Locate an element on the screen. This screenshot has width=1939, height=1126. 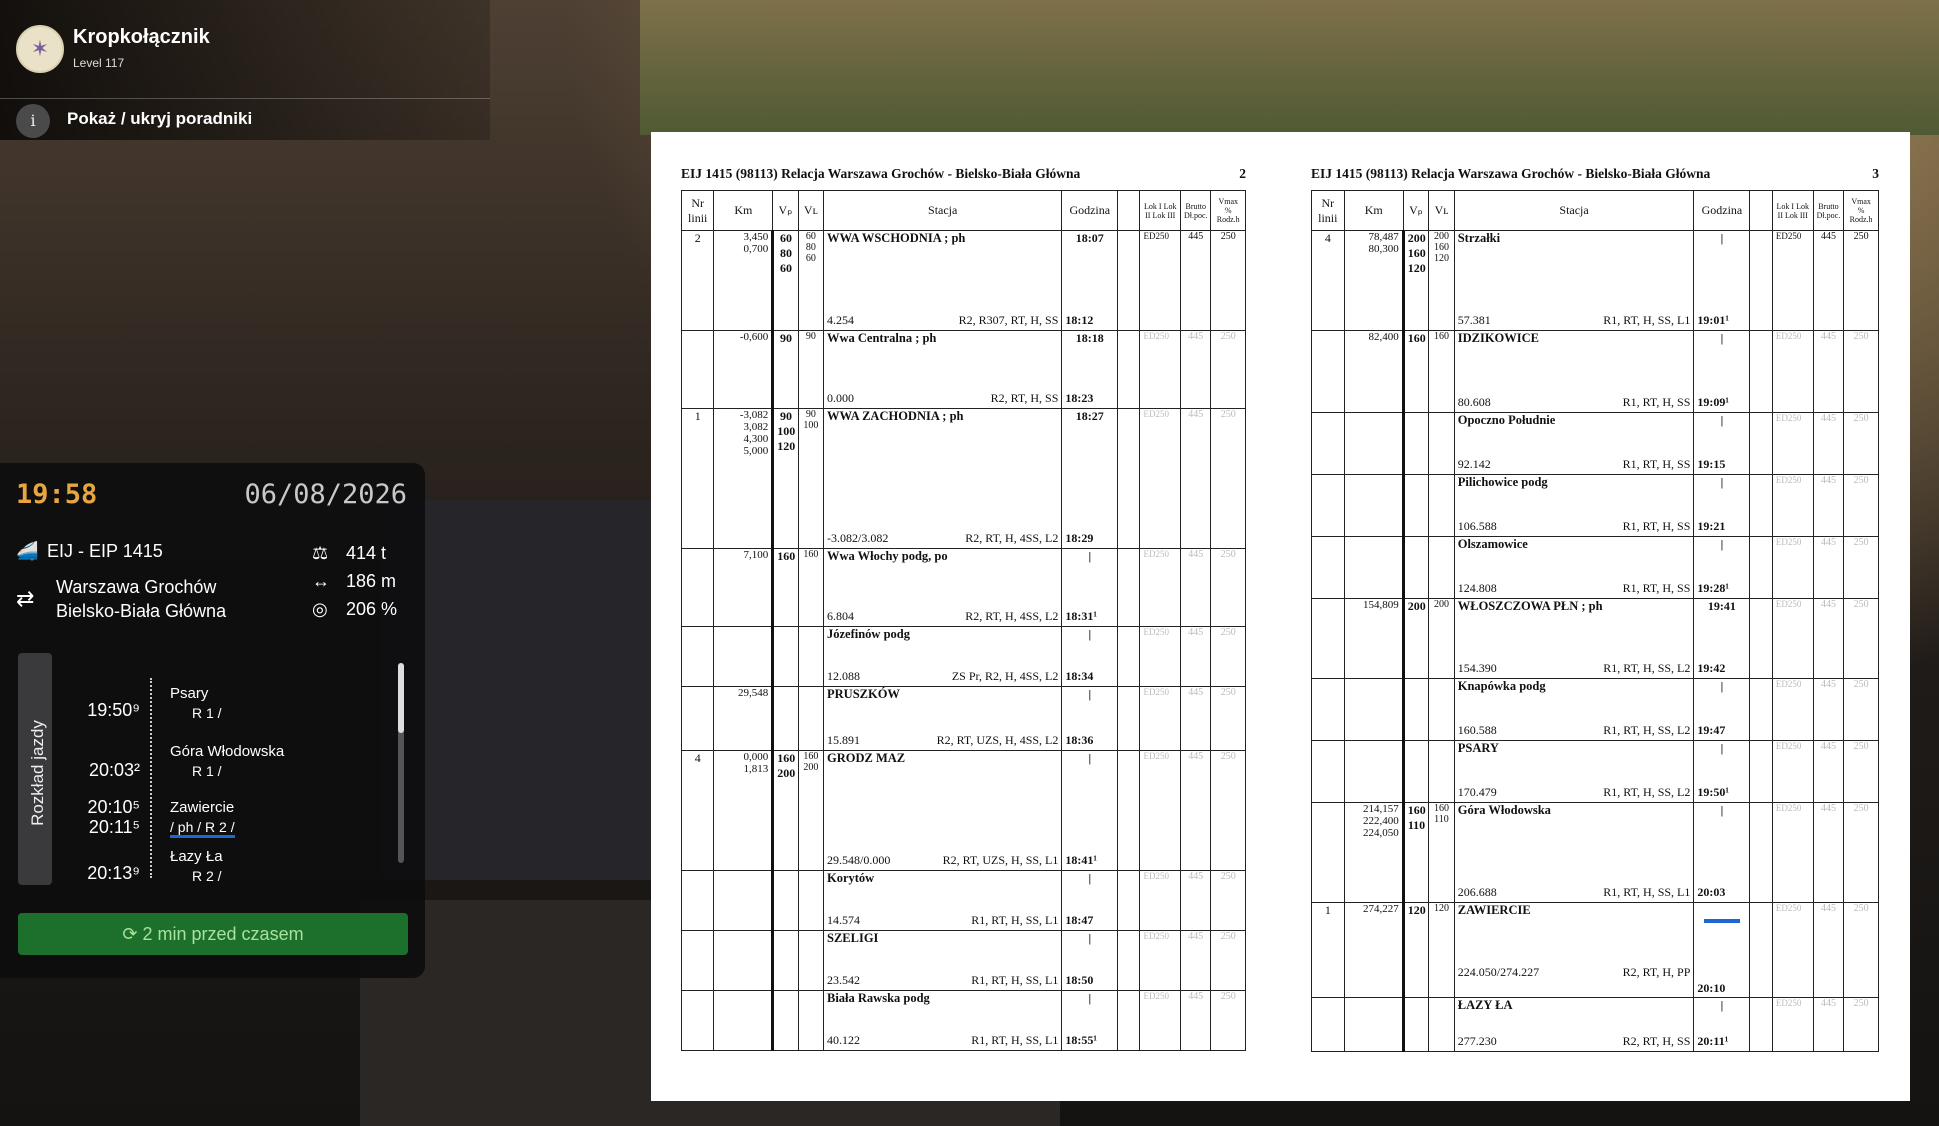
clock-icon: ⟳ is located at coordinates (132, 934).